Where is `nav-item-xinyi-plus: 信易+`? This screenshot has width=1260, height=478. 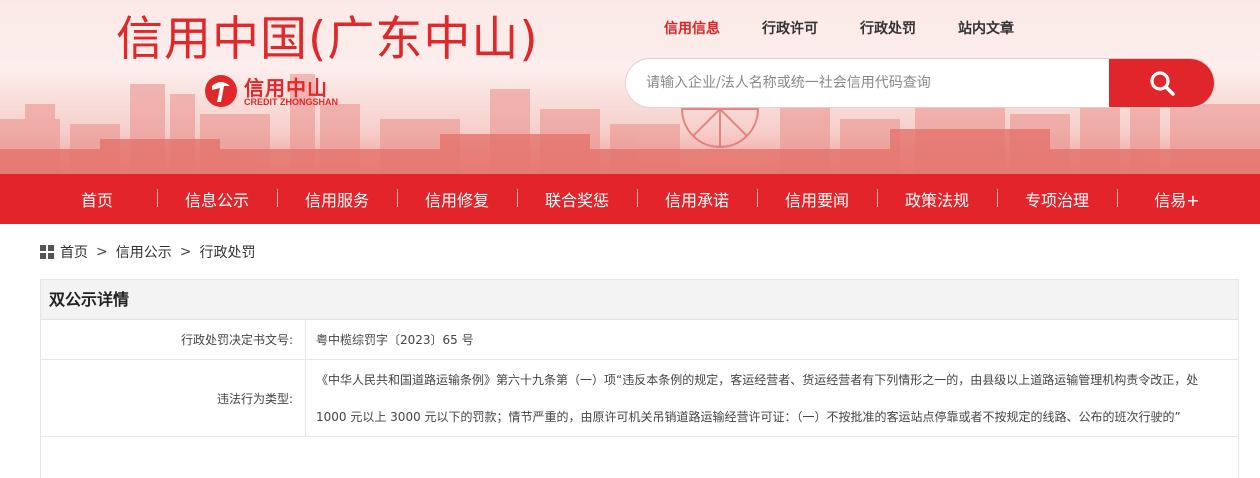 nav-item-xinyi-plus: 信易+ is located at coordinates (1177, 199).